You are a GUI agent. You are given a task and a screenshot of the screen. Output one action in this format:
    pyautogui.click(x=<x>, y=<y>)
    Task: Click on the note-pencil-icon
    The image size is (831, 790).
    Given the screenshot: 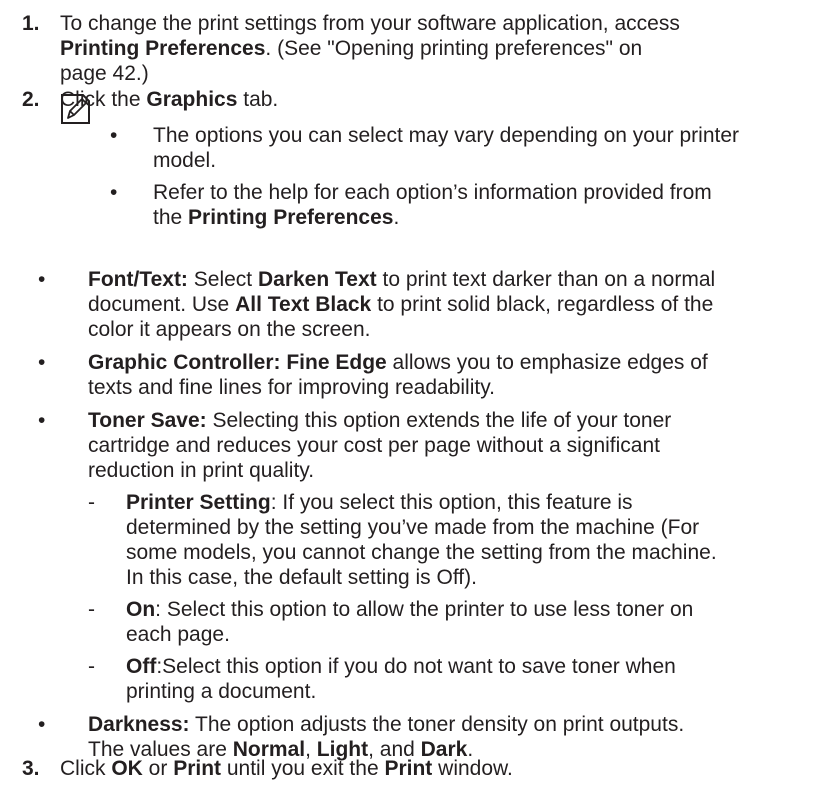 What is the action you would take?
    pyautogui.click(x=75, y=109)
    